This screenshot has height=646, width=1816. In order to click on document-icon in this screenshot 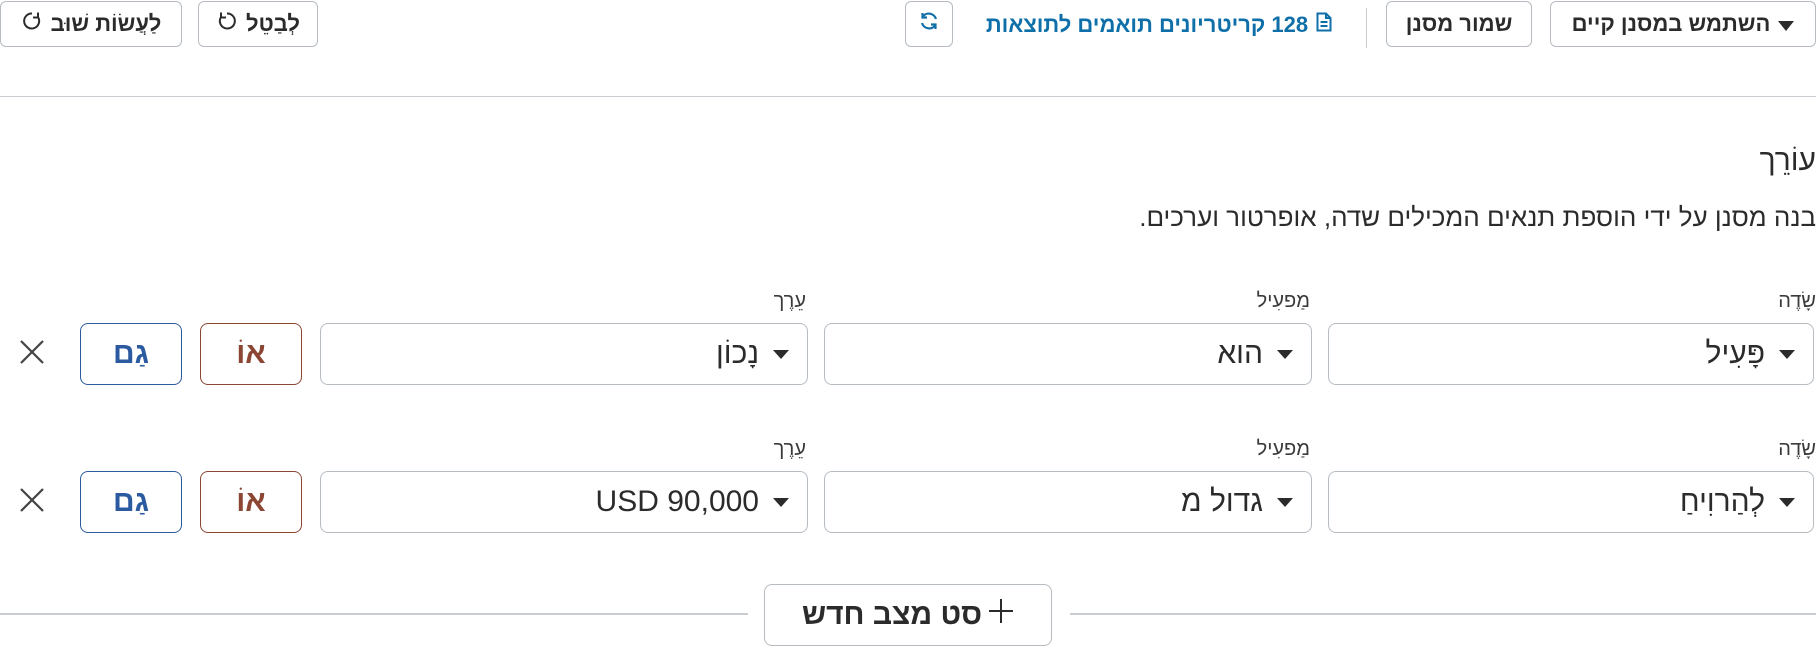, I will do `click(1324, 25)`.